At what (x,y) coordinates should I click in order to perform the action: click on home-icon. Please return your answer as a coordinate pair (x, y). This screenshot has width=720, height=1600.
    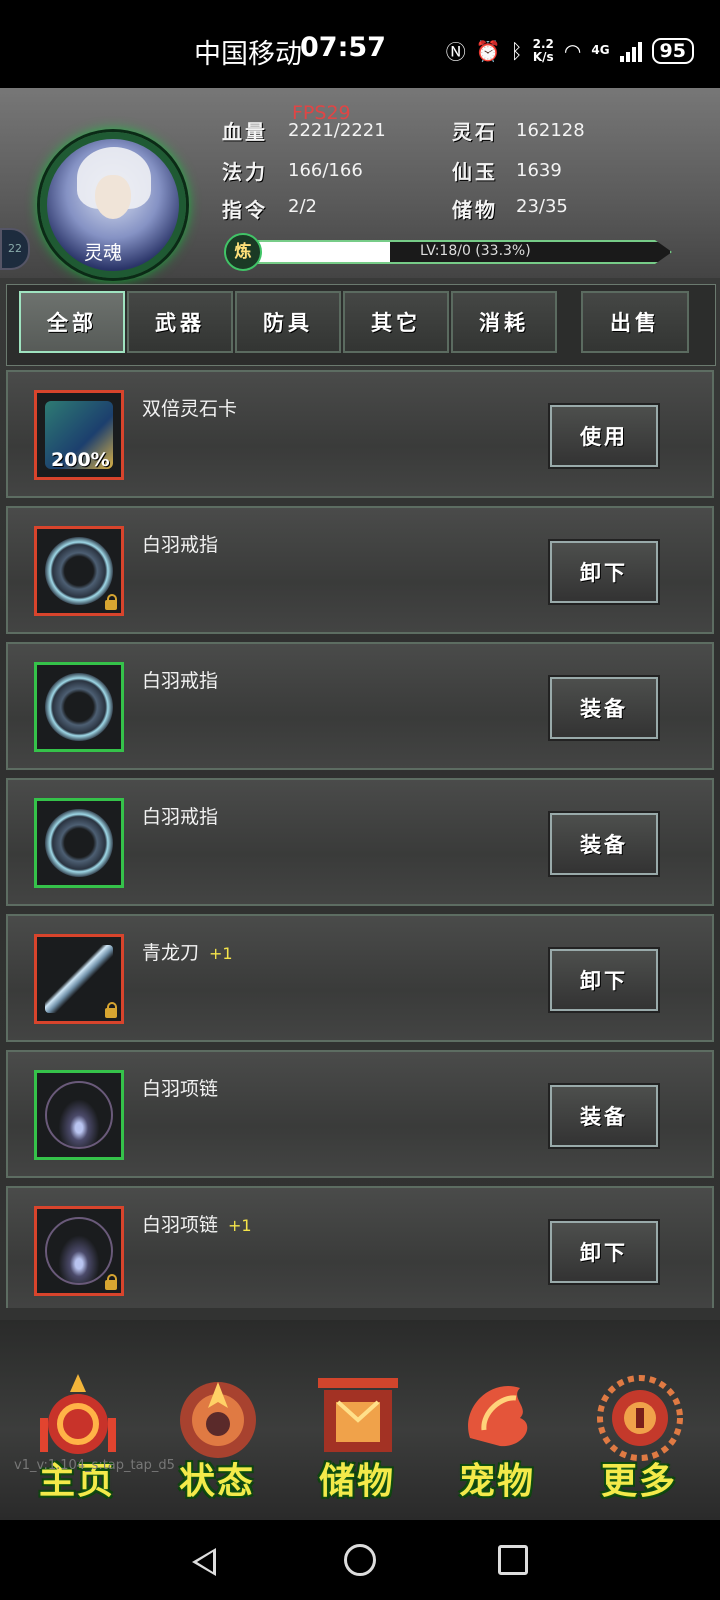
    Looking at the image, I should click on (78, 1414).